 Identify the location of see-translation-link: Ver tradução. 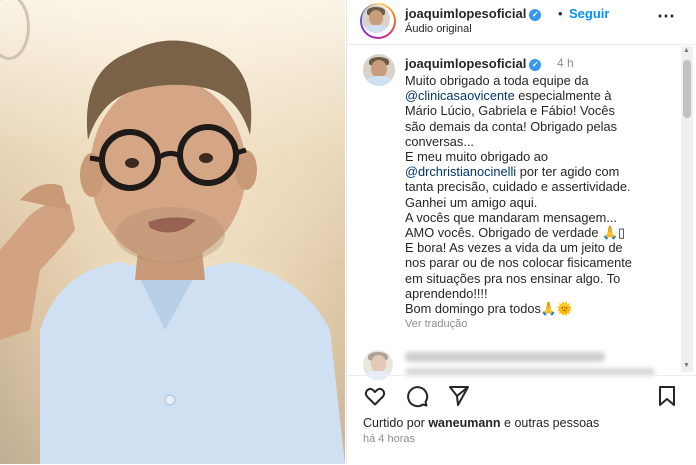
(436, 324).